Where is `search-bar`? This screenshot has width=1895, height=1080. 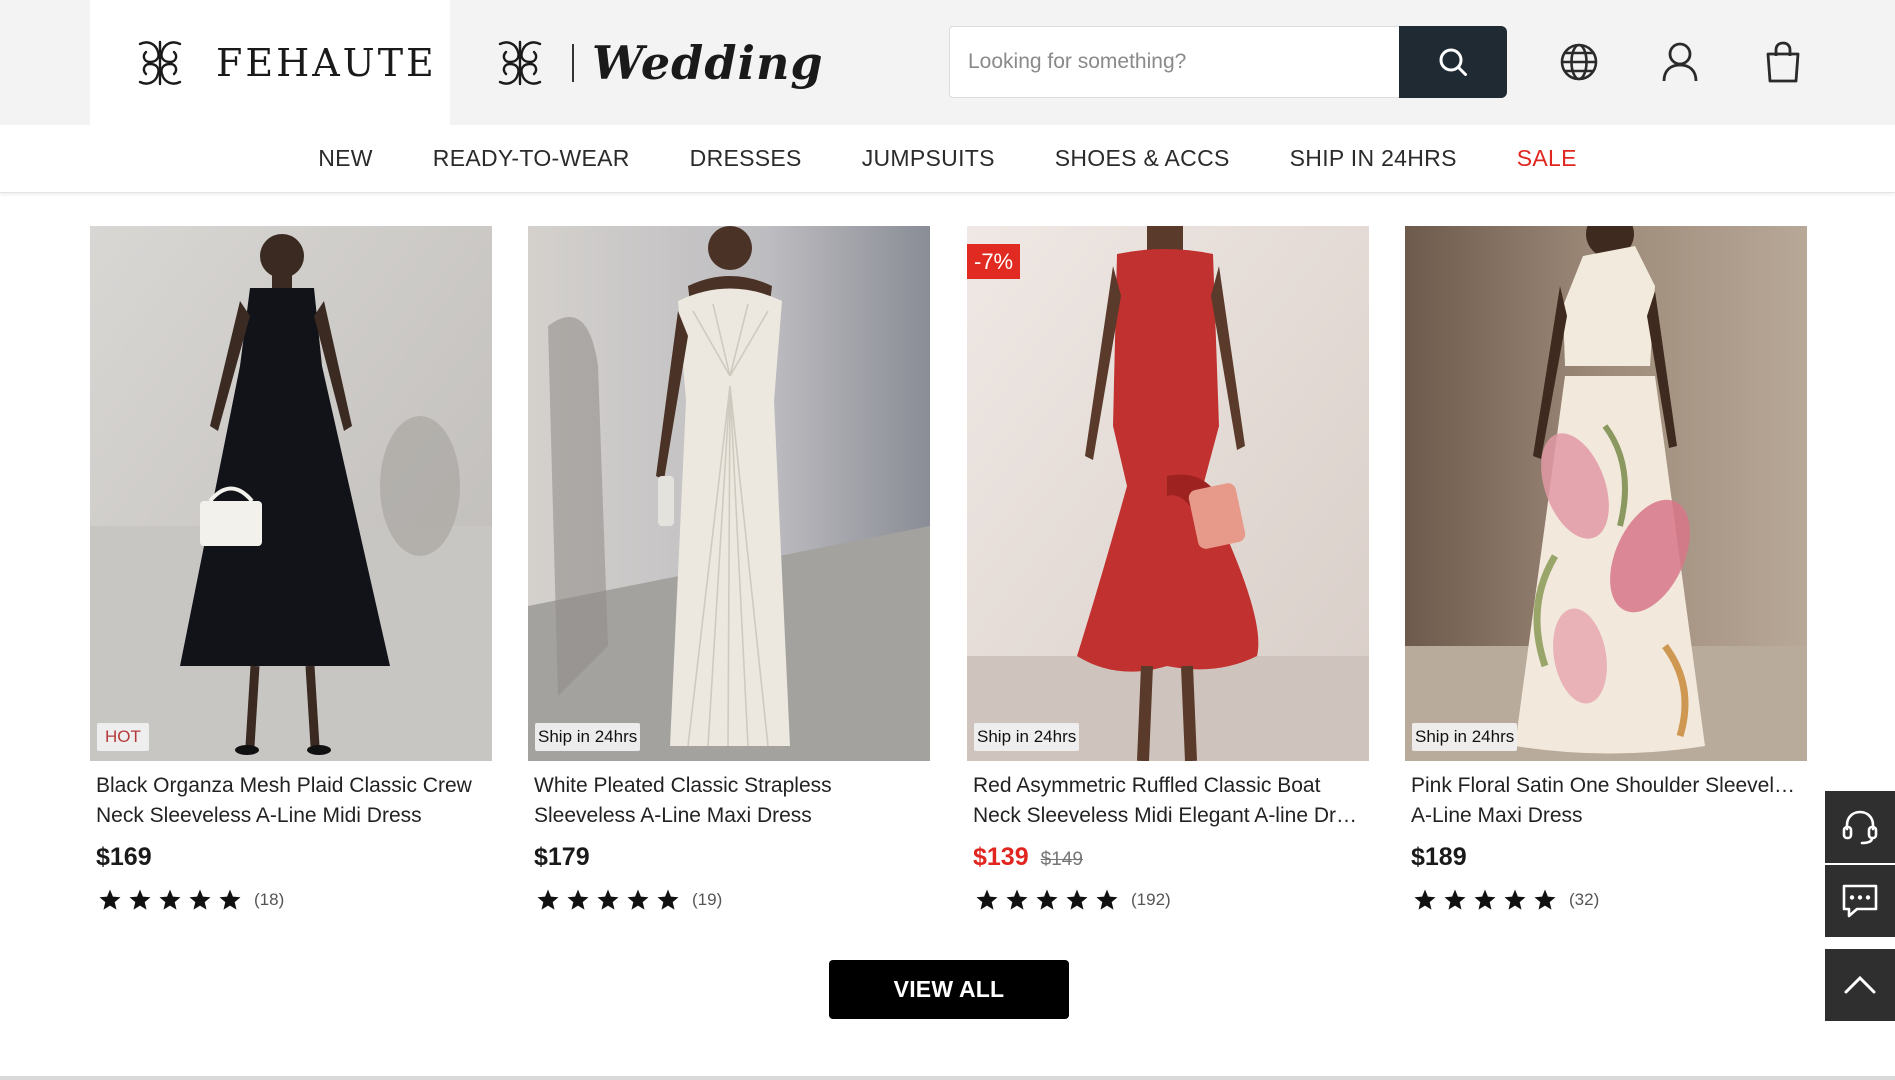
search-bar is located at coordinates (1228, 62).